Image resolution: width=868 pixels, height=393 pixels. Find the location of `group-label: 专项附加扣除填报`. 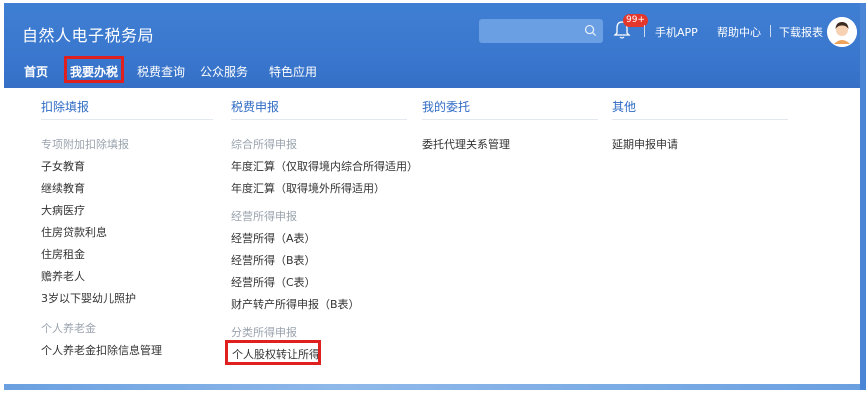

group-label: 专项附加扣除填报 is located at coordinates (85, 144).